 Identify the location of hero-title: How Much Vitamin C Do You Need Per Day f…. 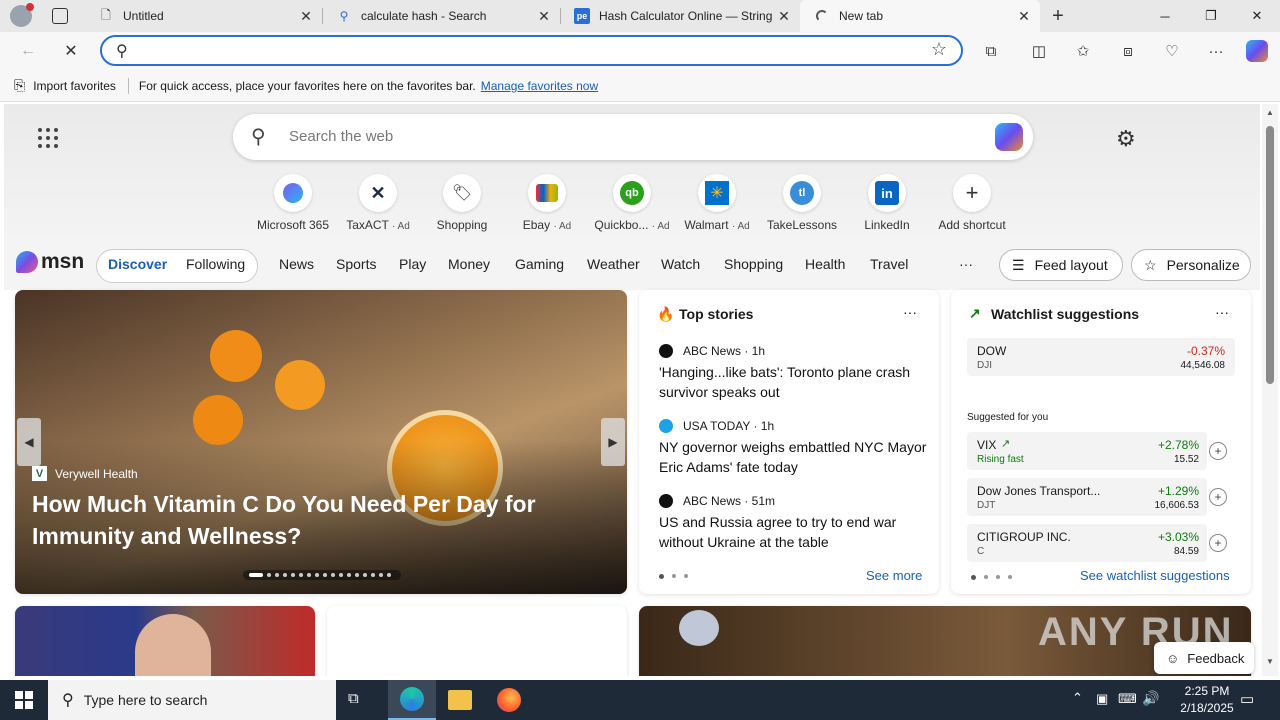
(312, 520).